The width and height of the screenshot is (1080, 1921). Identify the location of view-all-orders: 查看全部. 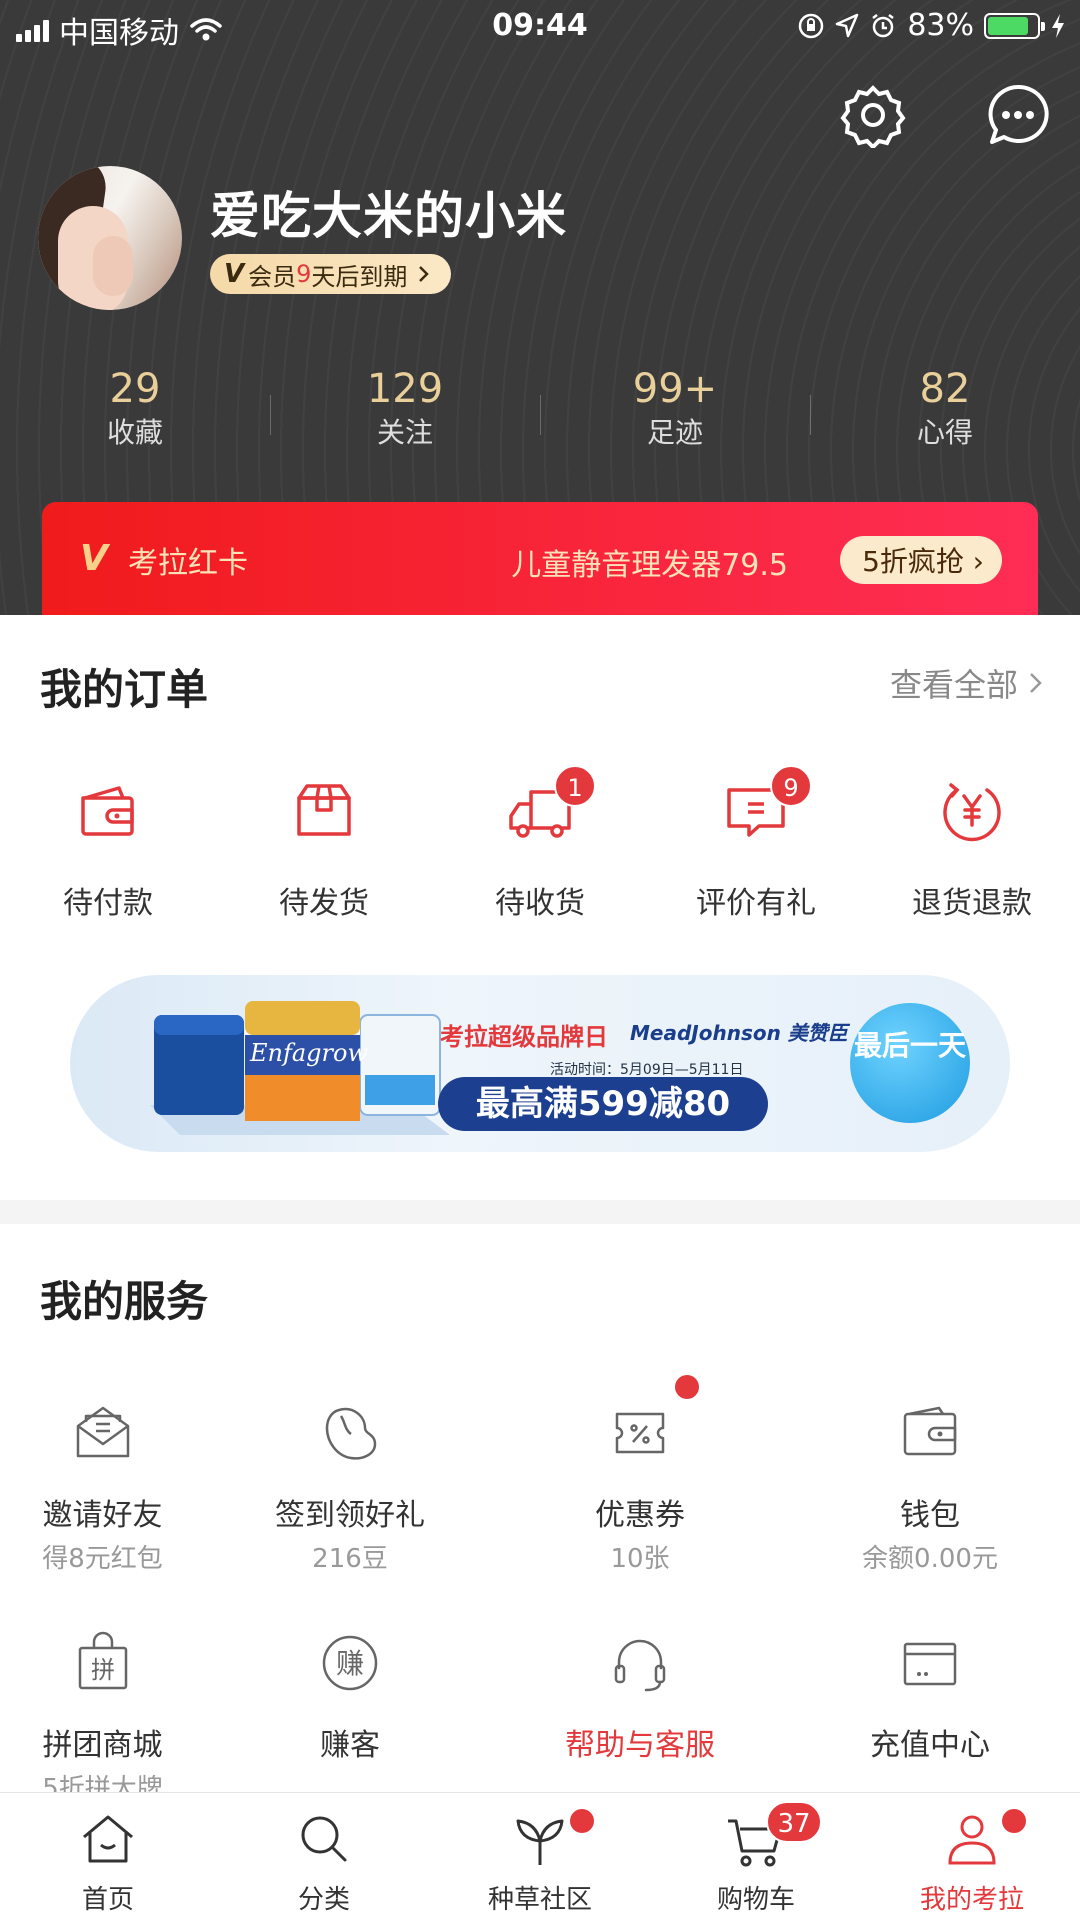
(967, 683).